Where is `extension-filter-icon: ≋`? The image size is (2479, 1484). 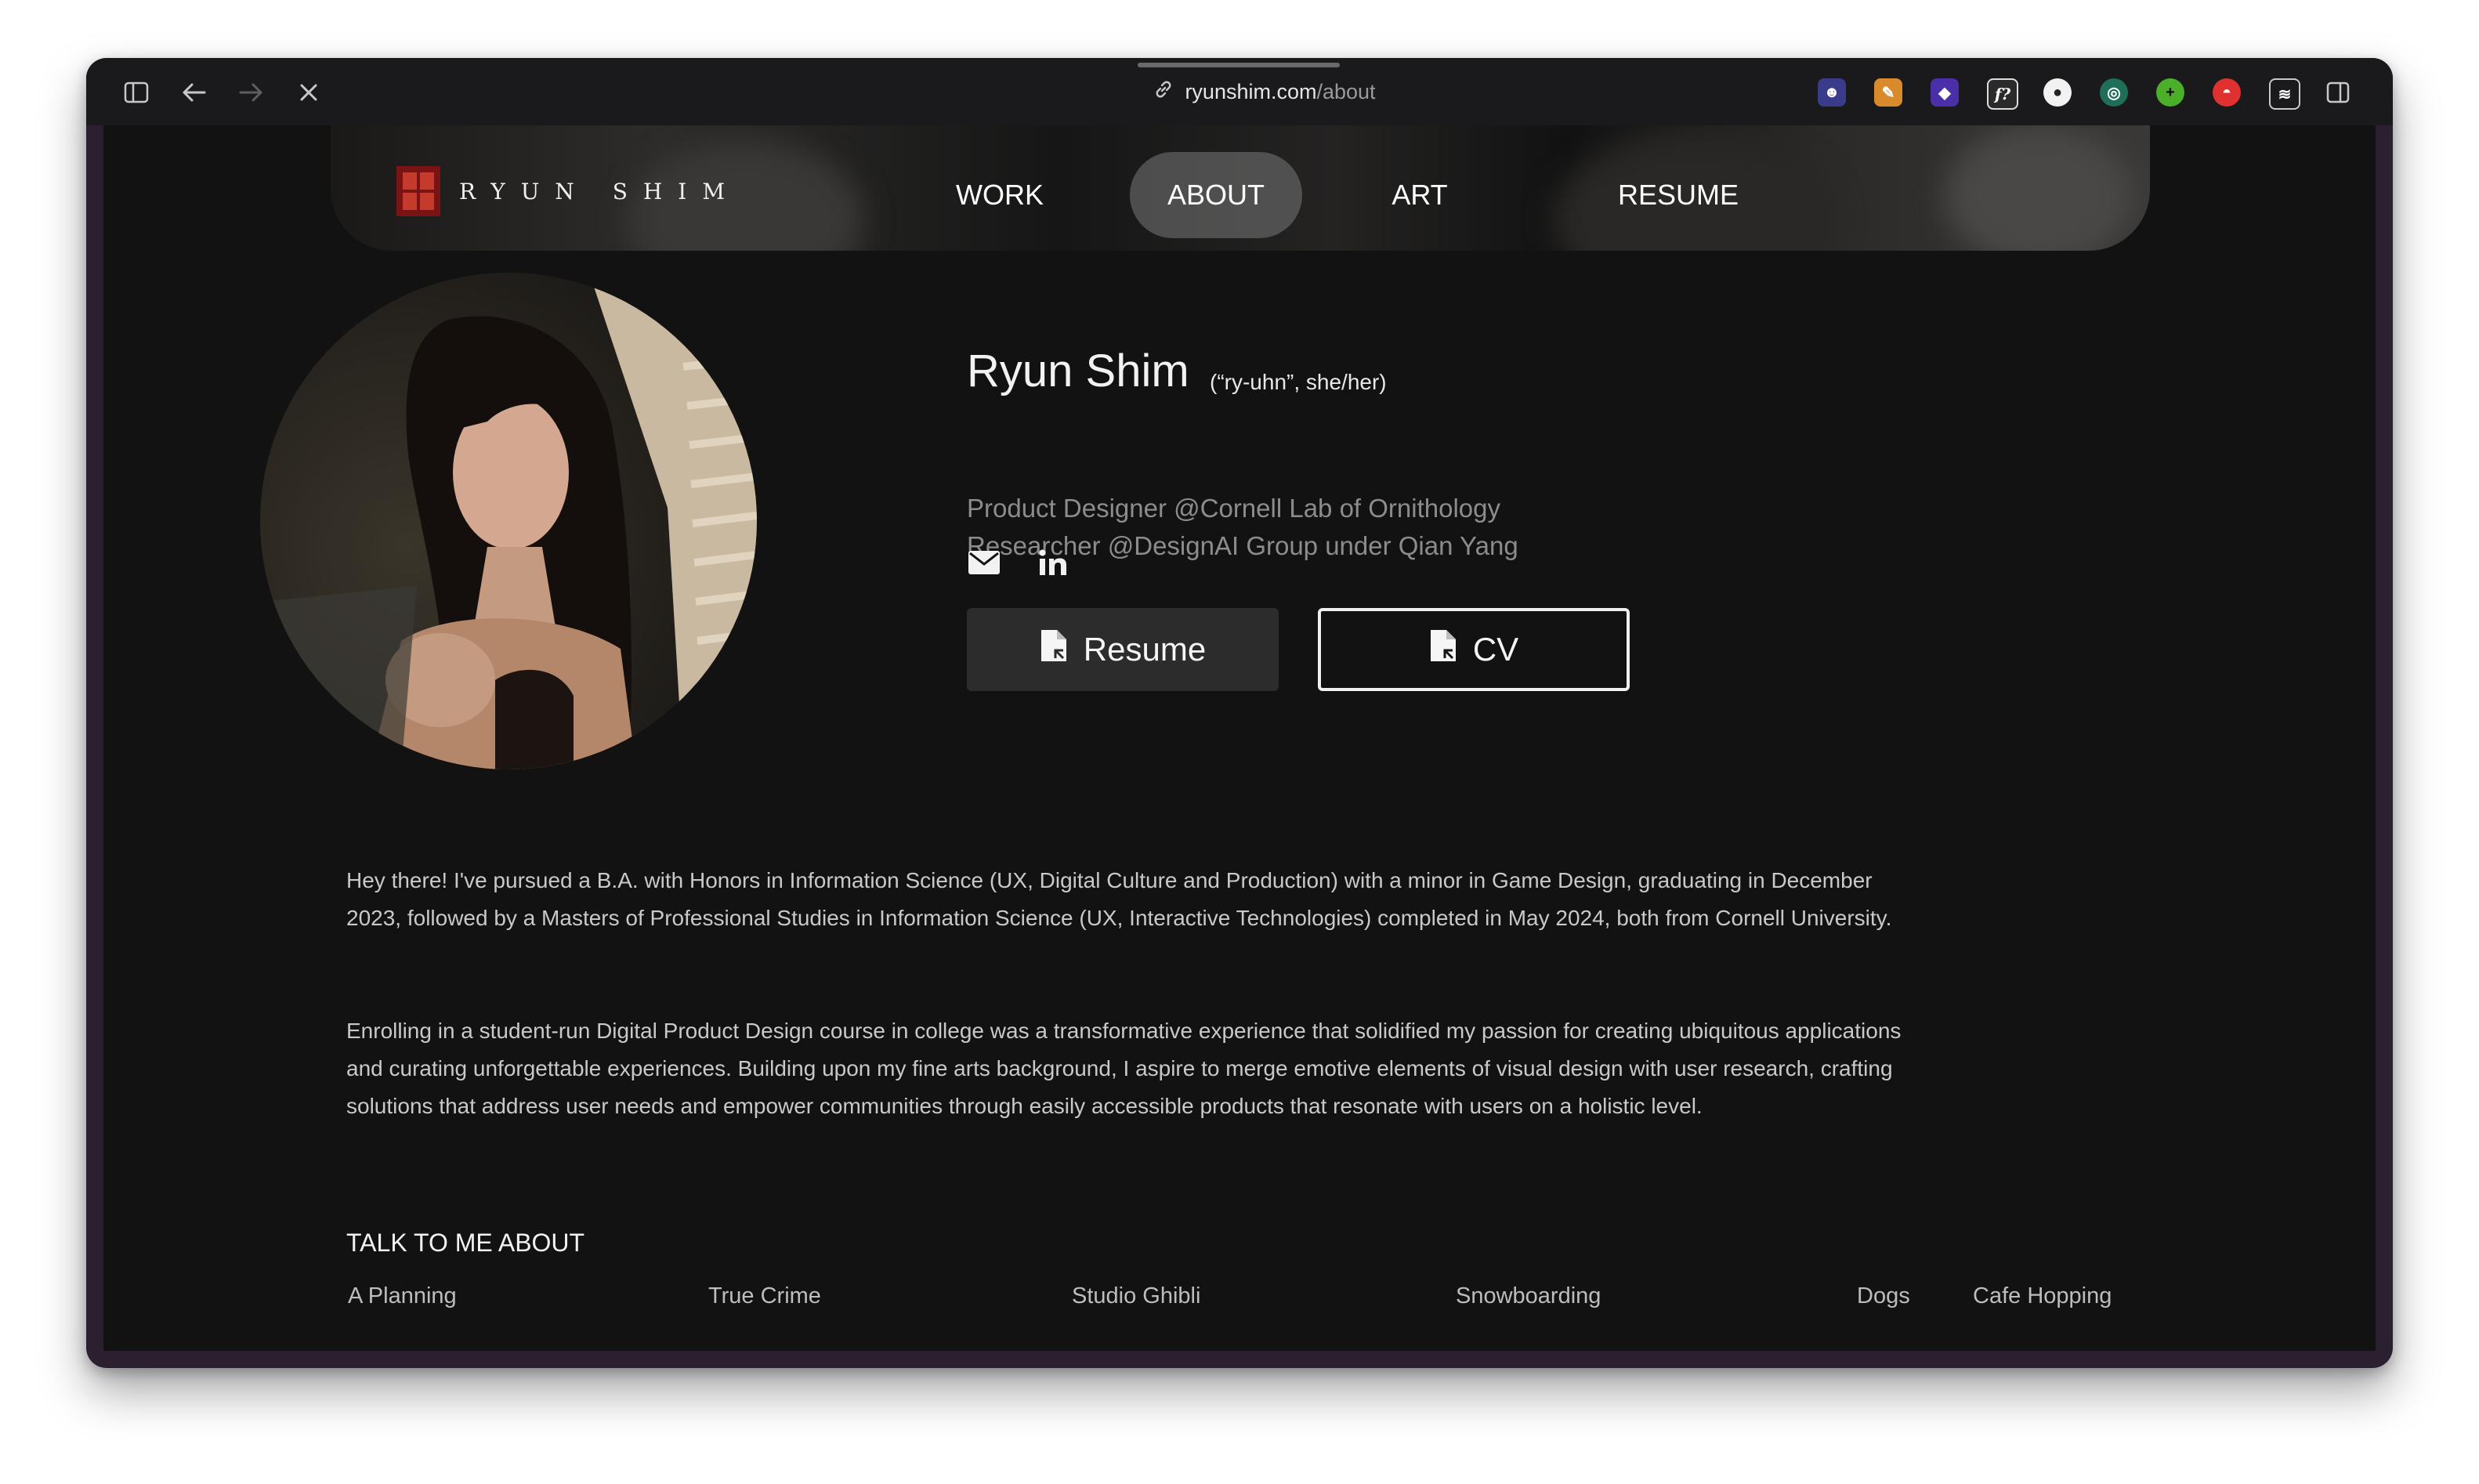 extension-filter-icon: ≋ is located at coordinates (2285, 94).